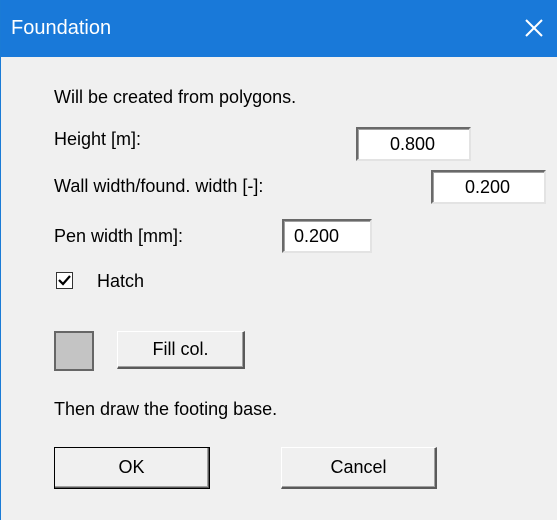  What do you see at coordinates (159, 186) in the screenshot?
I see `wall-width-label: Wall width/found. width [-]:` at bounding box center [159, 186].